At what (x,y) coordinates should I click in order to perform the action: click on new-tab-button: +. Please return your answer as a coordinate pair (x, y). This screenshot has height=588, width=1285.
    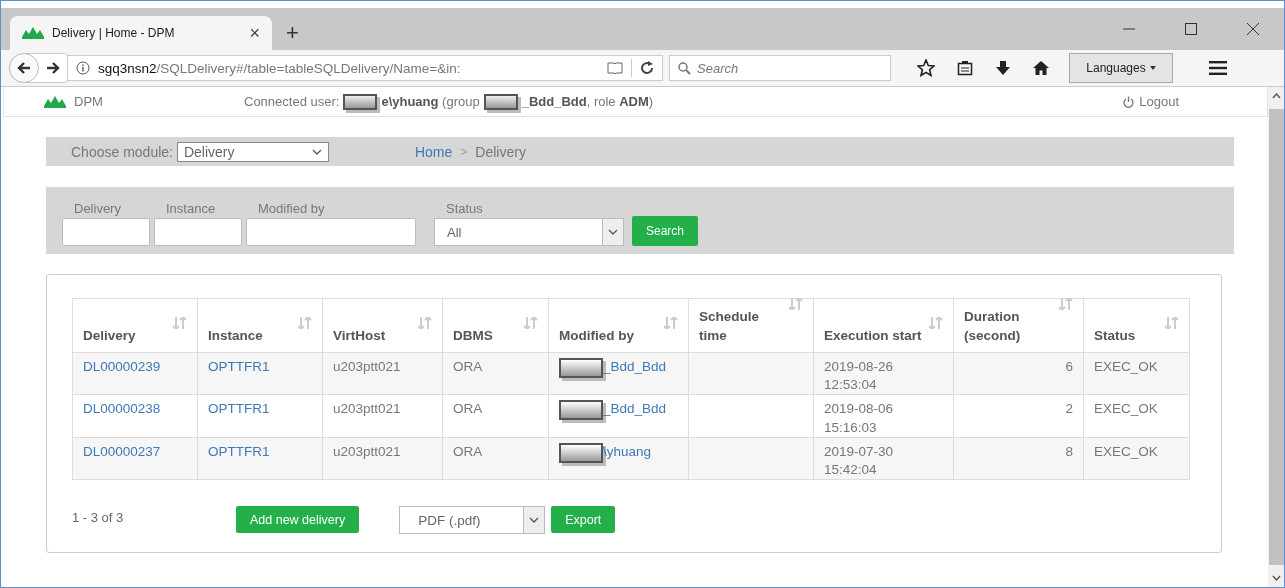
    Looking at the image, I should click on (292, 33).